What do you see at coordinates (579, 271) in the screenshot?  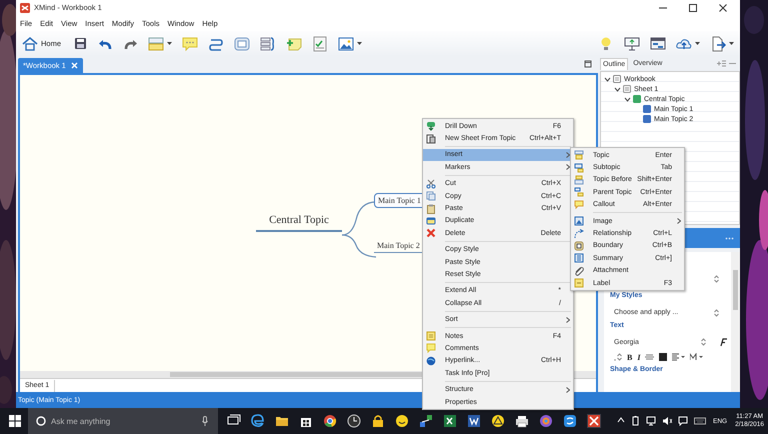 I see `paperclip-icon` at bounding box center [579, 271].